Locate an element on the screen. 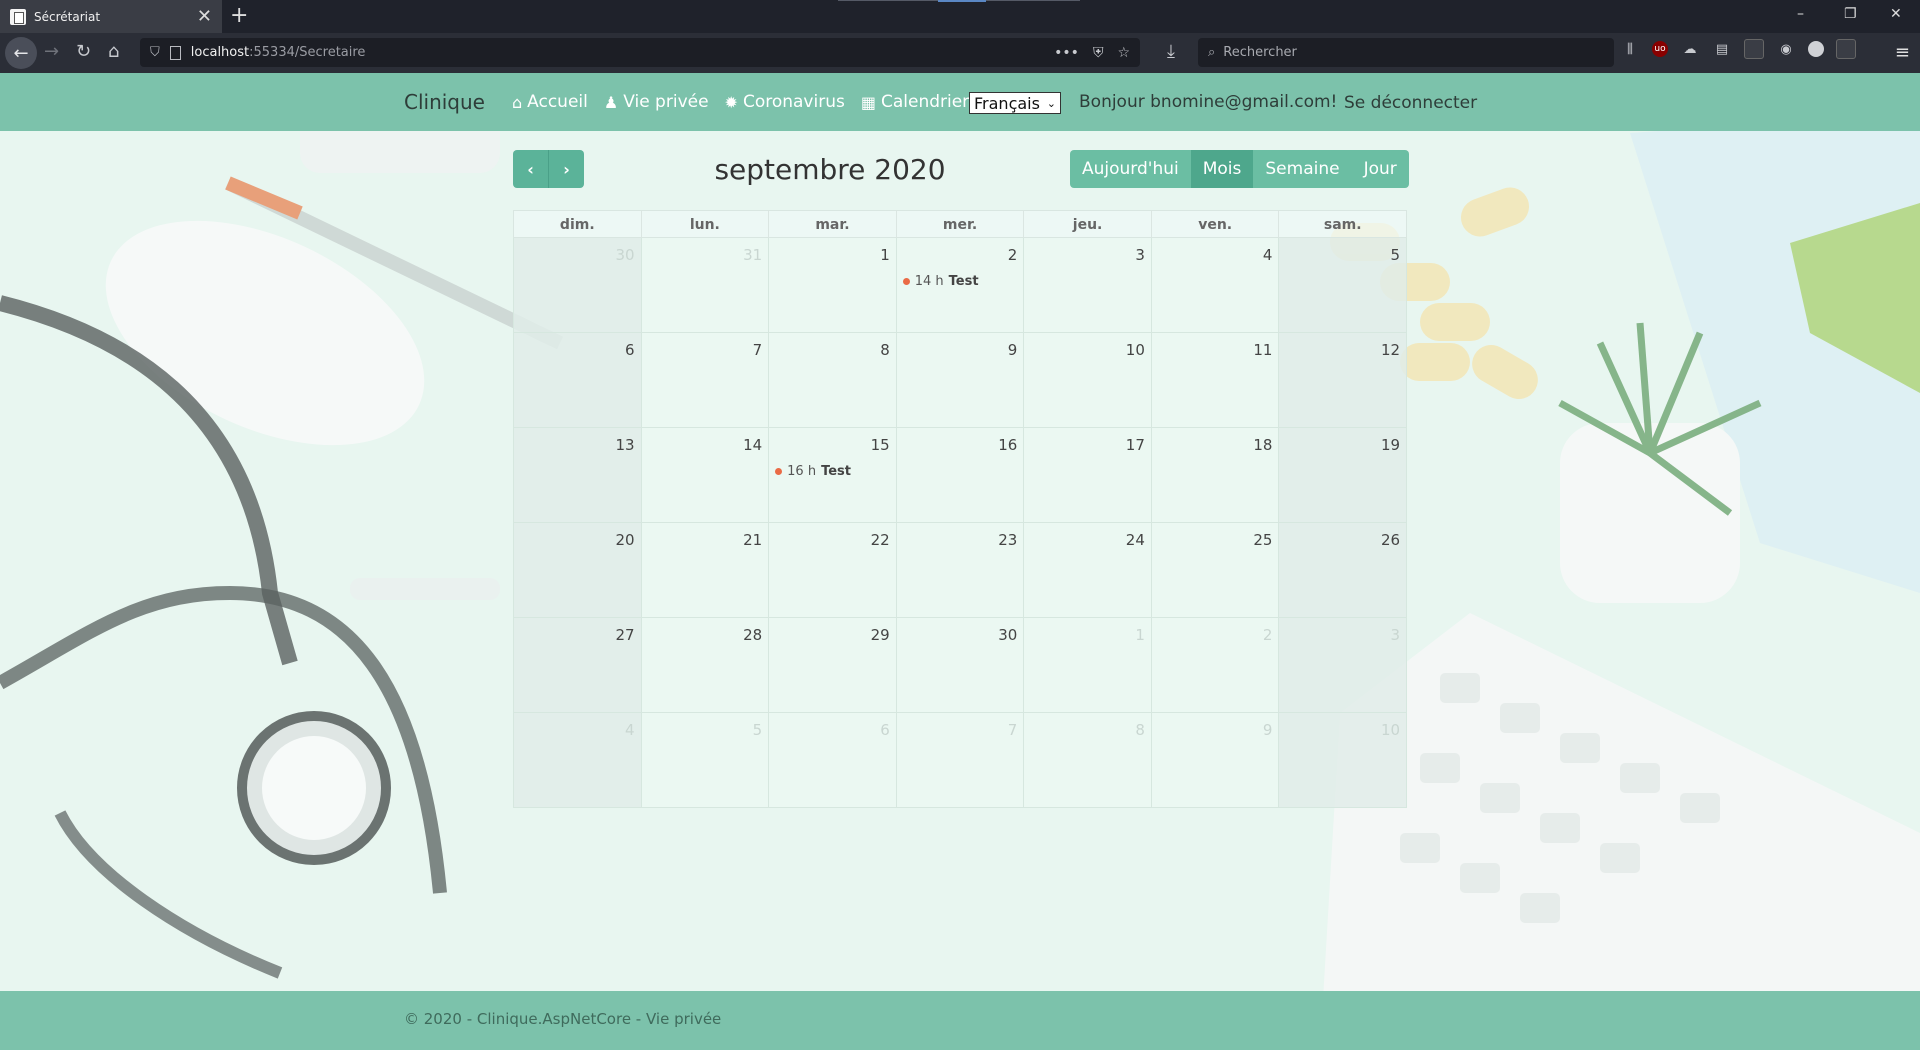 Image resolution: width=1920 pixels, height=1050 pixels. new-tab-button: + is located at coordinates (239, 15).